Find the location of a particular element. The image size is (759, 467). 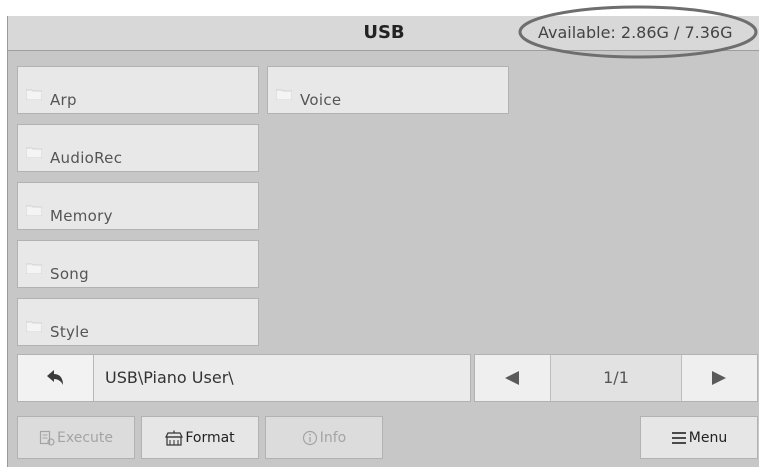

hamburger-icon is located at coordinates (678, 437).